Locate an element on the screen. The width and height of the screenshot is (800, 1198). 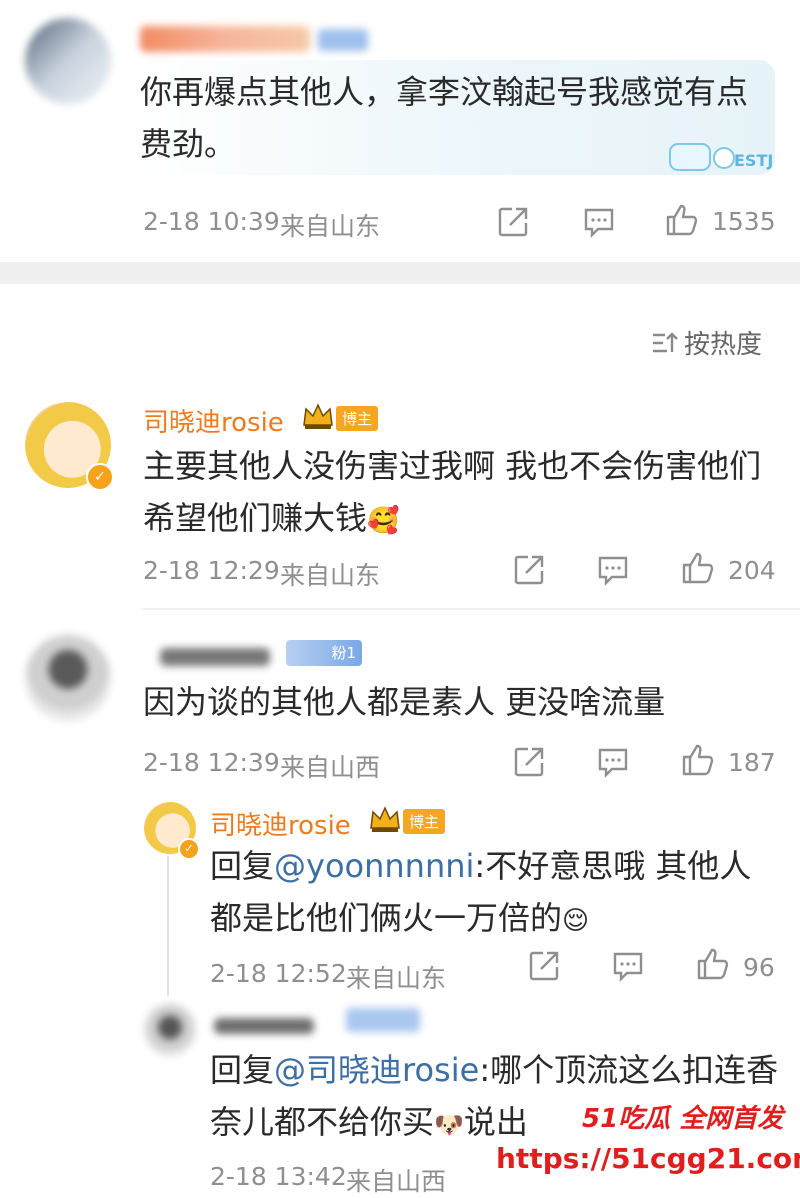
mention-link: @司晓迪rosie is located at coordinates (376, 1070).